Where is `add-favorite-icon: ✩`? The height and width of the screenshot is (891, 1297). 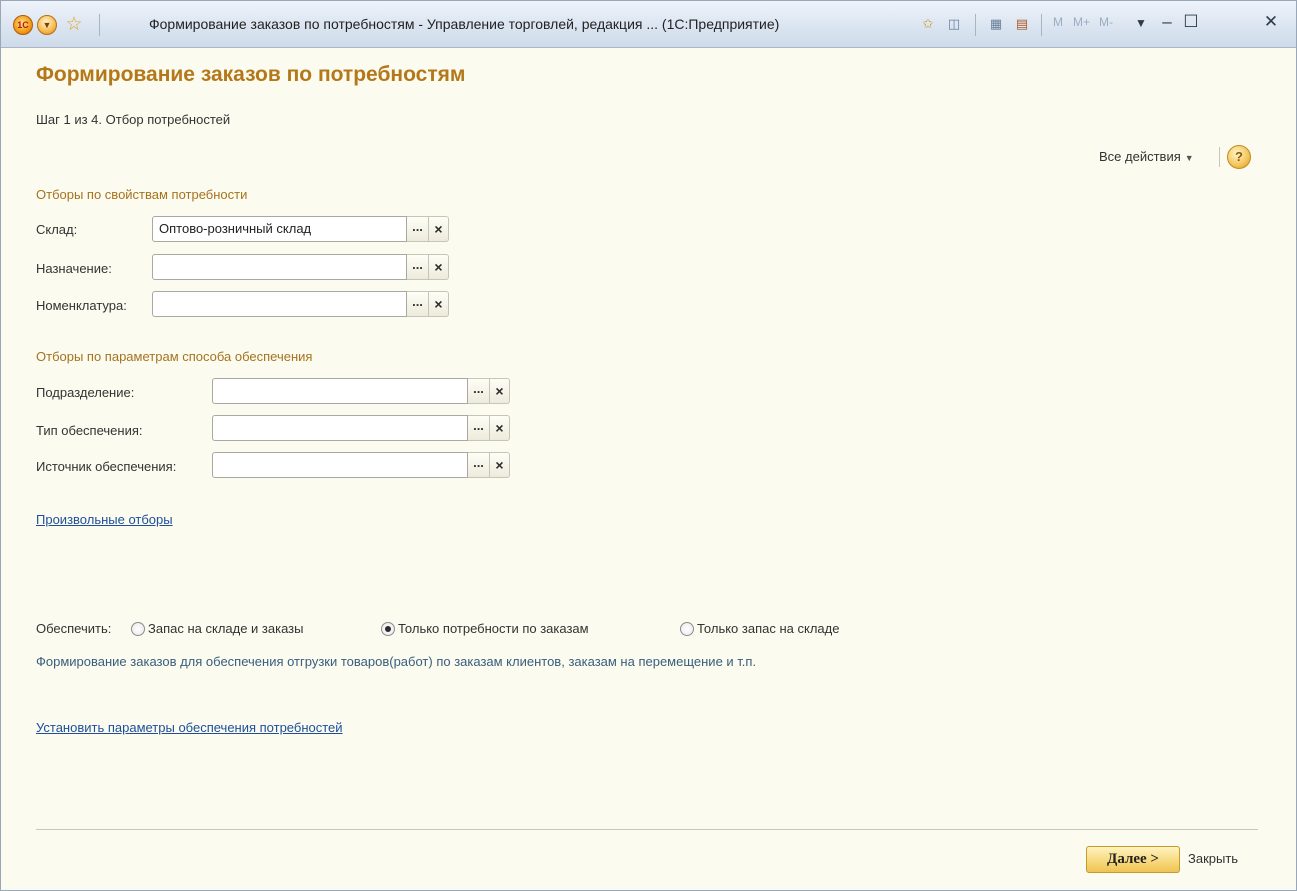 add-favorite-icon: ✩ is located at coordinates (928, 24).